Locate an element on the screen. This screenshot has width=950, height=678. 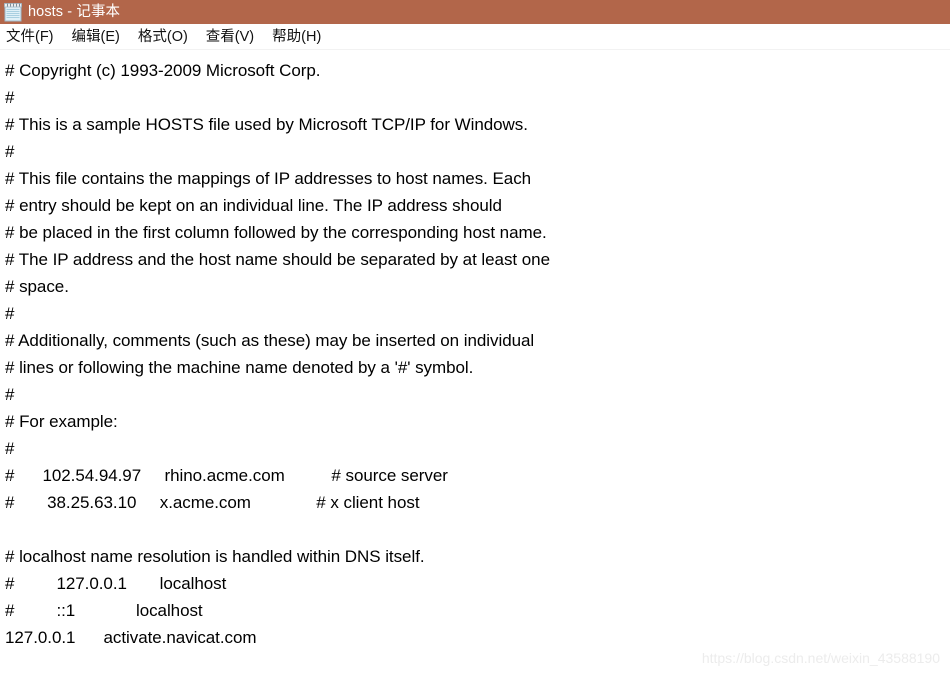
window-title: hosts - 记事本 is located at coordinates (74, 12).